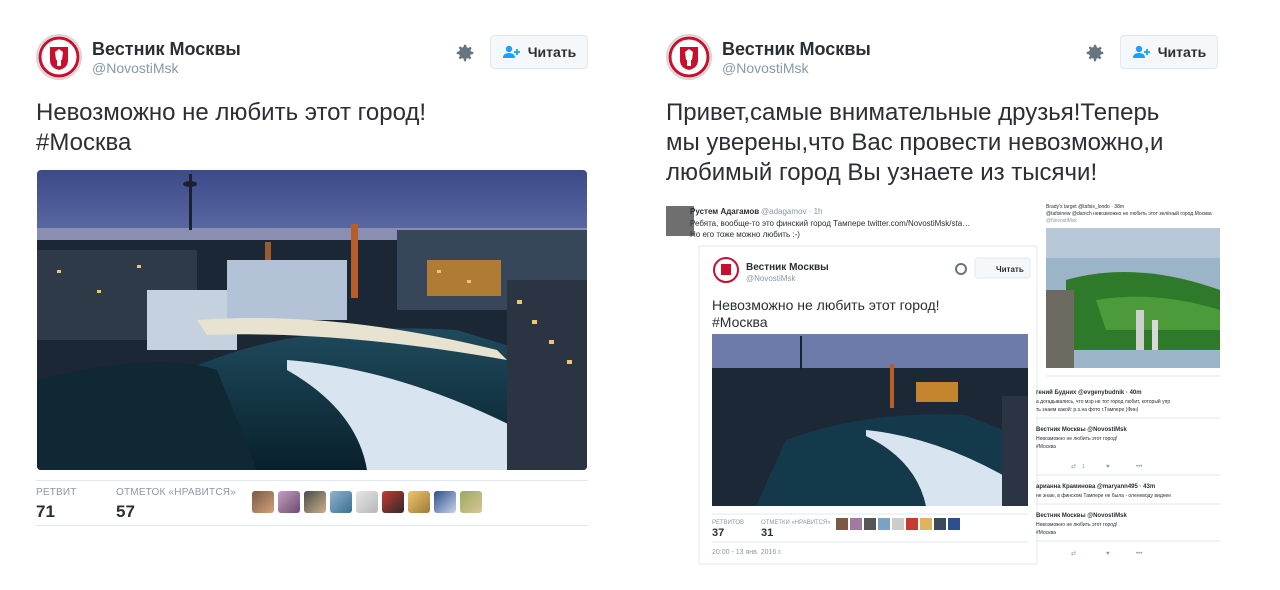 The width and height of the screenshot is (1280, 590). What do you see at coordinates (745, 234) in the screenshot?
I see `reply-text: Но его тоже можно любить :-)` at bounding box center [745, 234].